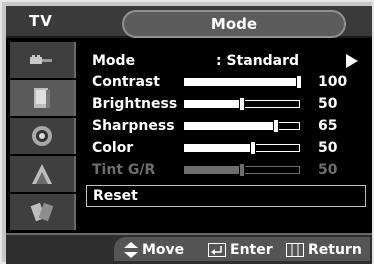 This screenshot has width=374, height=264. Describe the element at coordinates (126, 82) in the screenshot. I see `slider-label: Contrast` at that location.